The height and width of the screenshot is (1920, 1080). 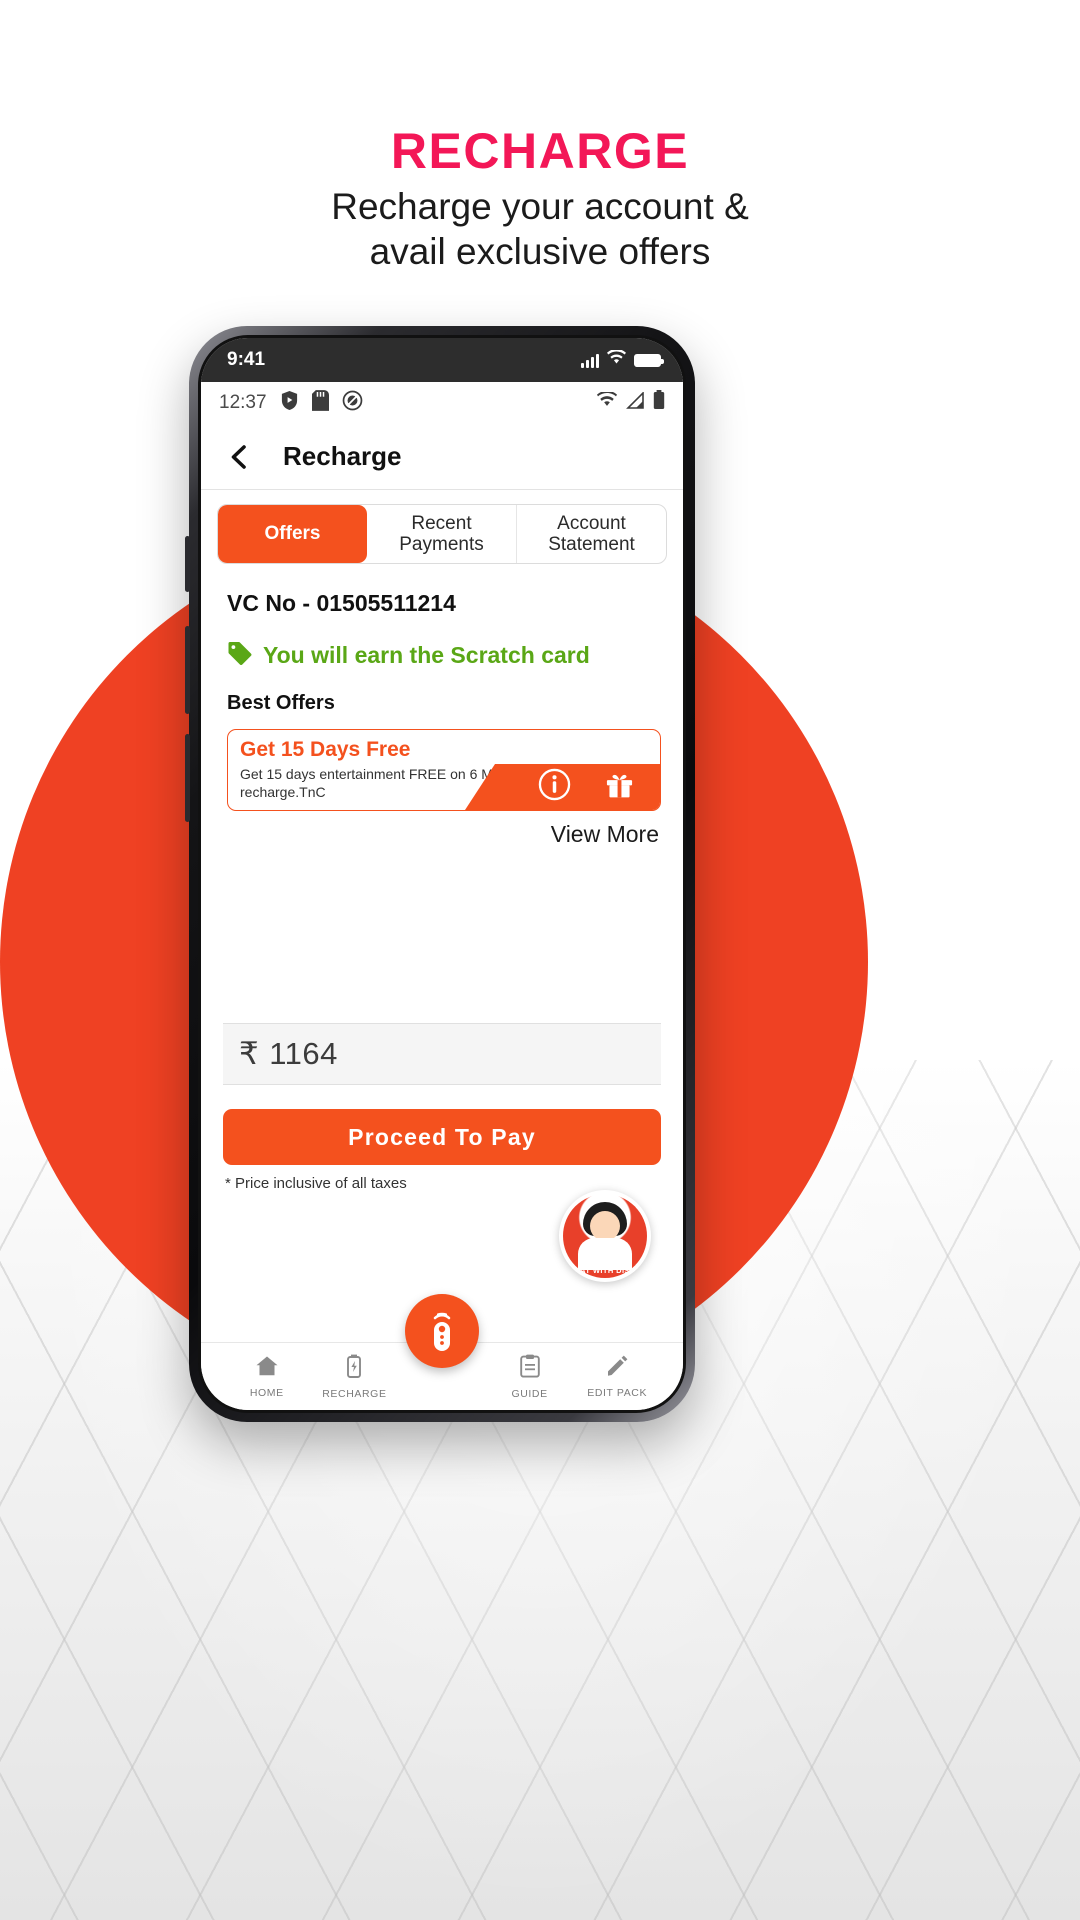 I want to click on app-status-bar: 12:37, so click(x=442, y=403).